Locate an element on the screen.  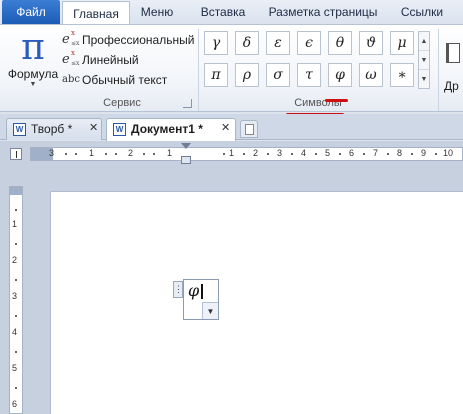
symbol-theta: θ is located at coordinates (340, 43).